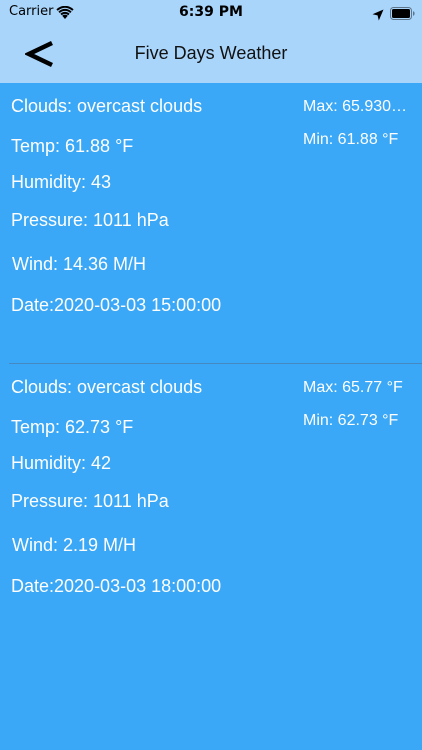  Describe the element at coordinates (72, 146) in the screenshot. I see `temp-label: Temp: 61.88 °F` at that location.